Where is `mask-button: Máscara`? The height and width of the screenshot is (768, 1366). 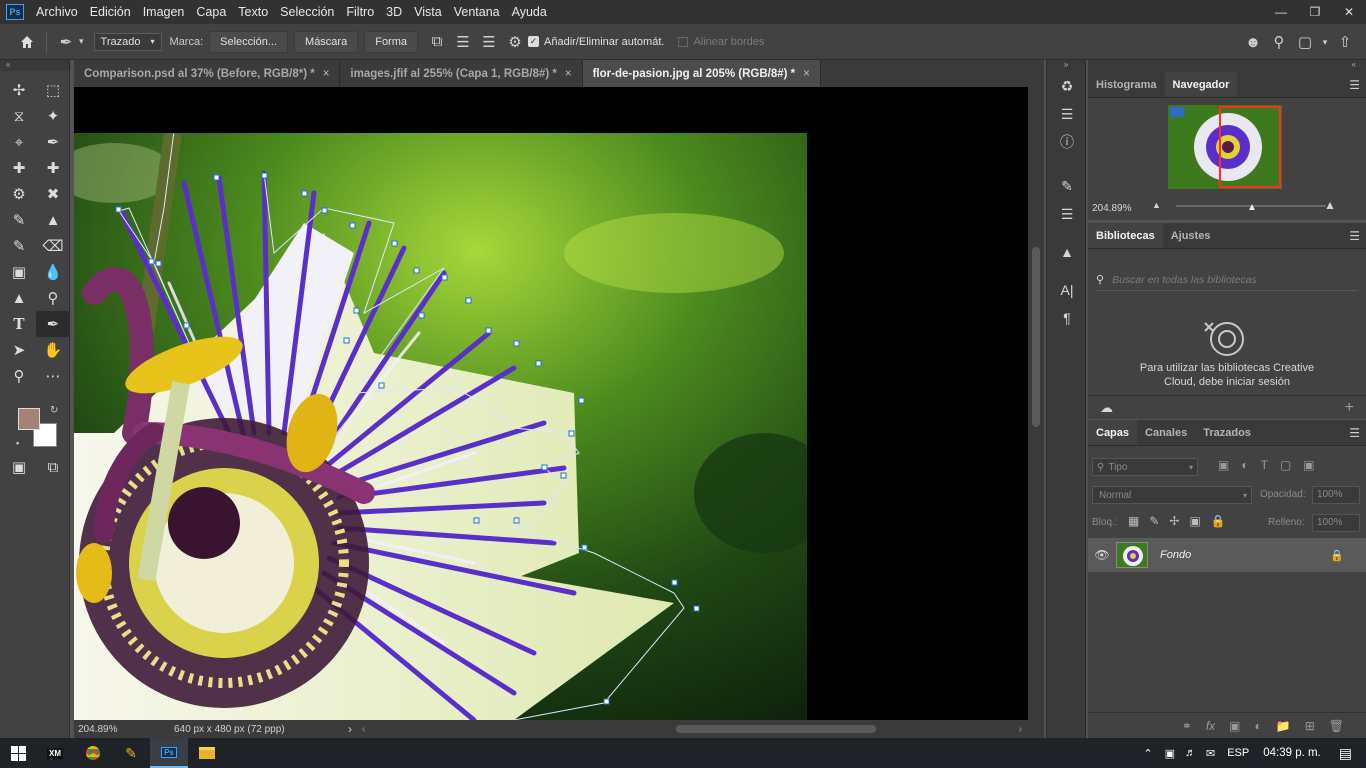
mask-button: Máscara is located at coordinates (326, 41).